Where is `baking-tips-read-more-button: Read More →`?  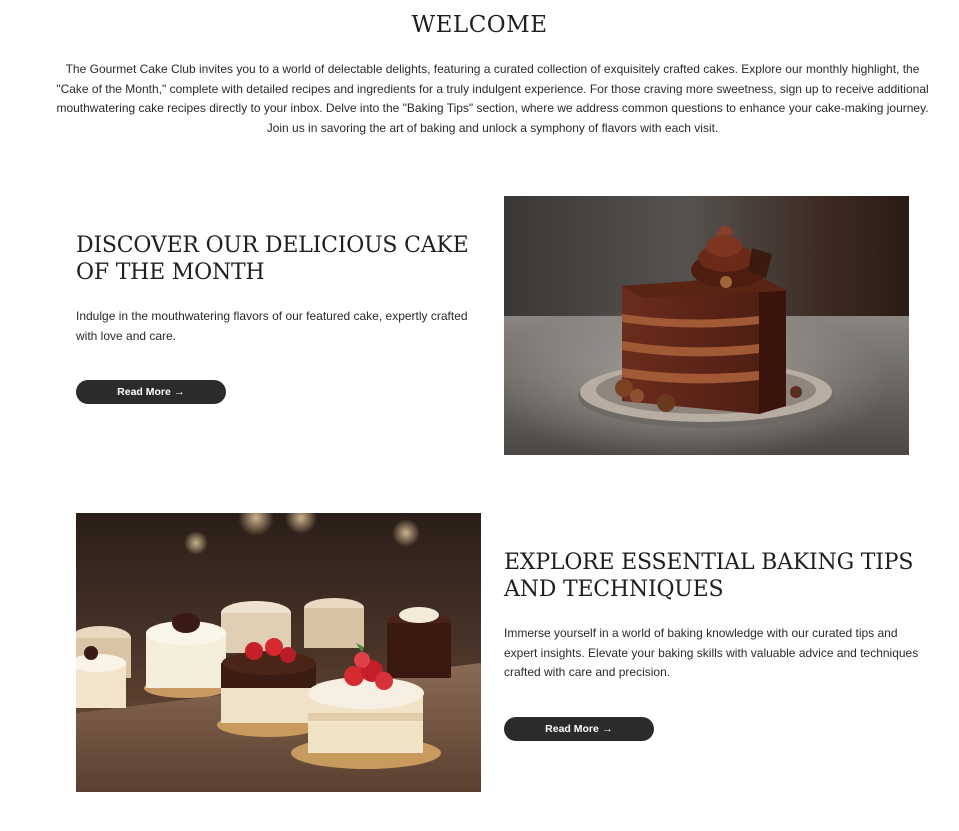 baking-tips-read-more-button: Read More → is located at coordinates (579, 729).